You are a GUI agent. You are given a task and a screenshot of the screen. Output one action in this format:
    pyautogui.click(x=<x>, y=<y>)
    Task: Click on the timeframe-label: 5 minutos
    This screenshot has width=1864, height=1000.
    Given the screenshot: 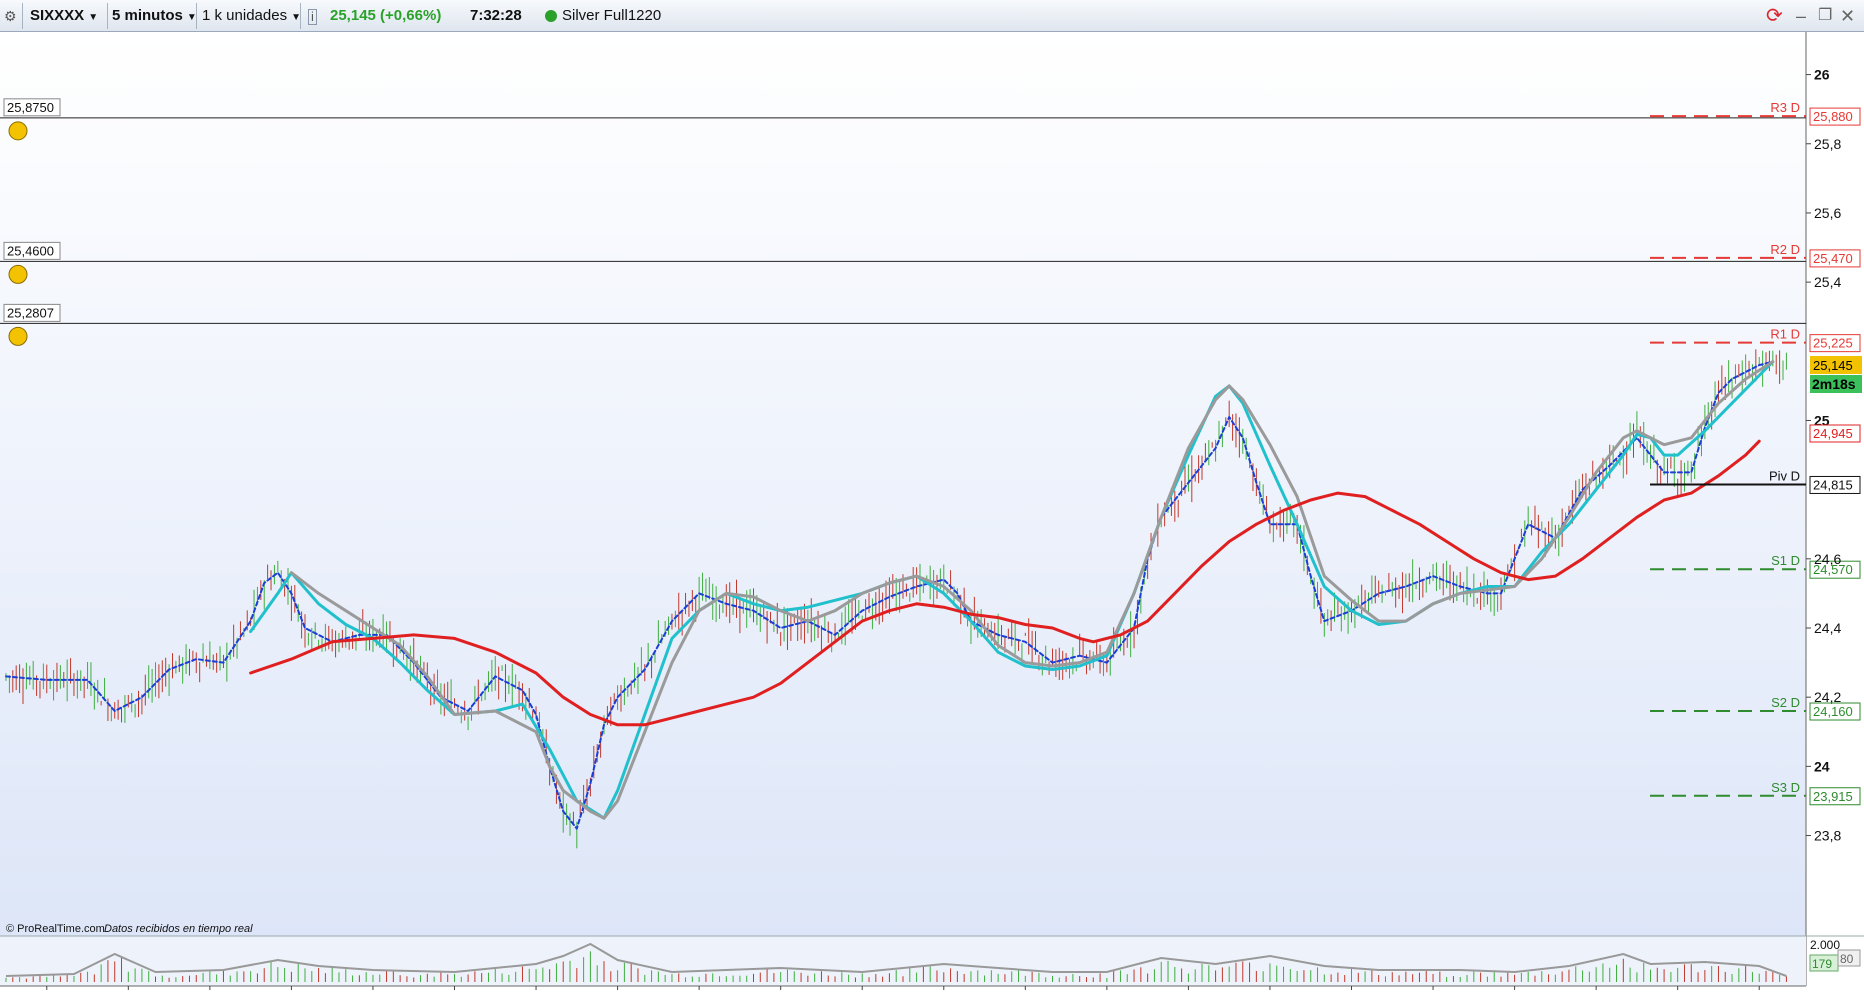 What is the action you would take?
    pyautogui.click(x=147, y=15)
    